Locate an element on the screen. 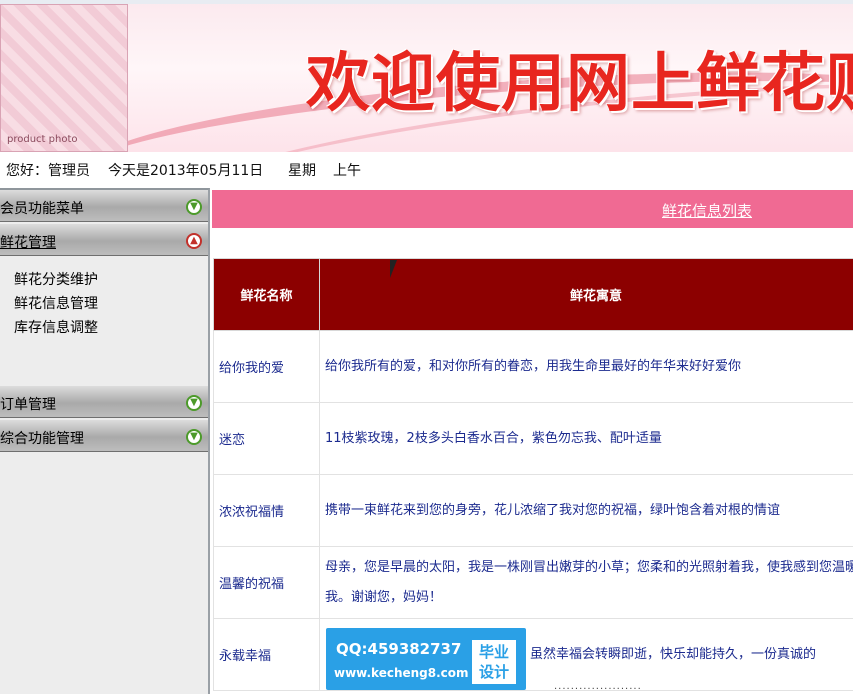  sidebar-item-stock-adjust: 库存信息调整 is located at coordinates (104, 328).